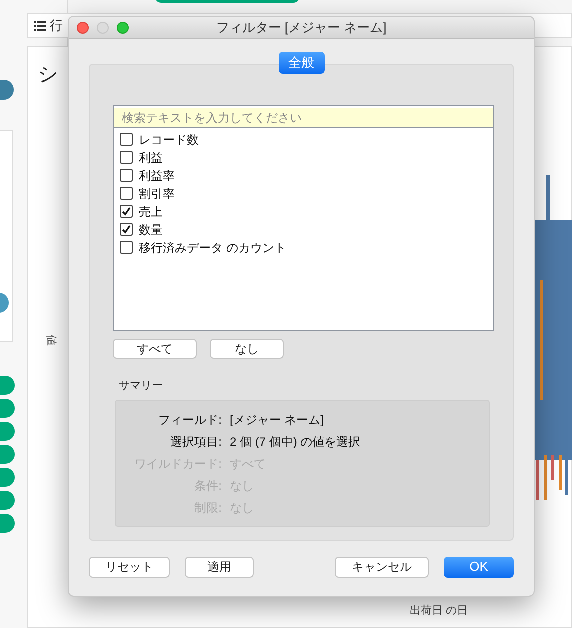  What do you see at coordinates (169, 140) in the screenshot?
I see `checkbox-label: レコード数` at bounding box center [169, 140].